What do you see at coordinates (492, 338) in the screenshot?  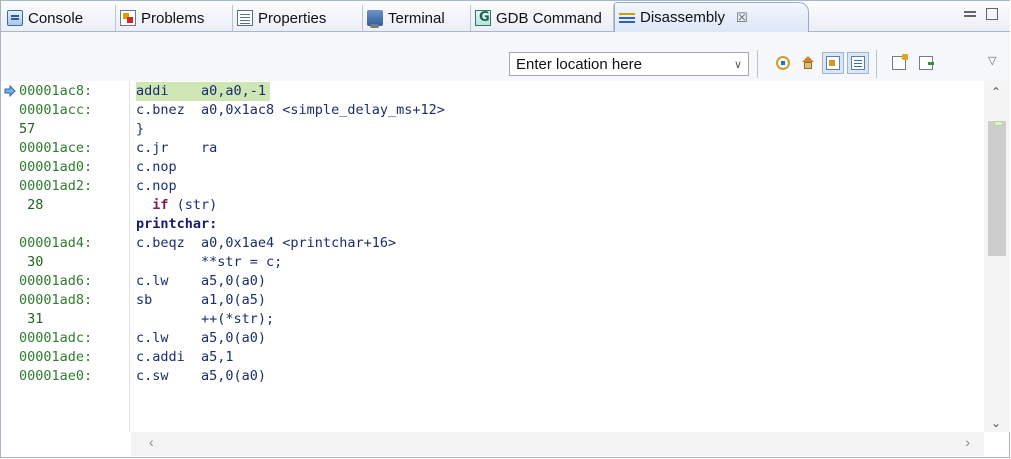 I see `instruction-row: 00001adc: c.lw a5,0(a0)` at bounding box center [492, 338].